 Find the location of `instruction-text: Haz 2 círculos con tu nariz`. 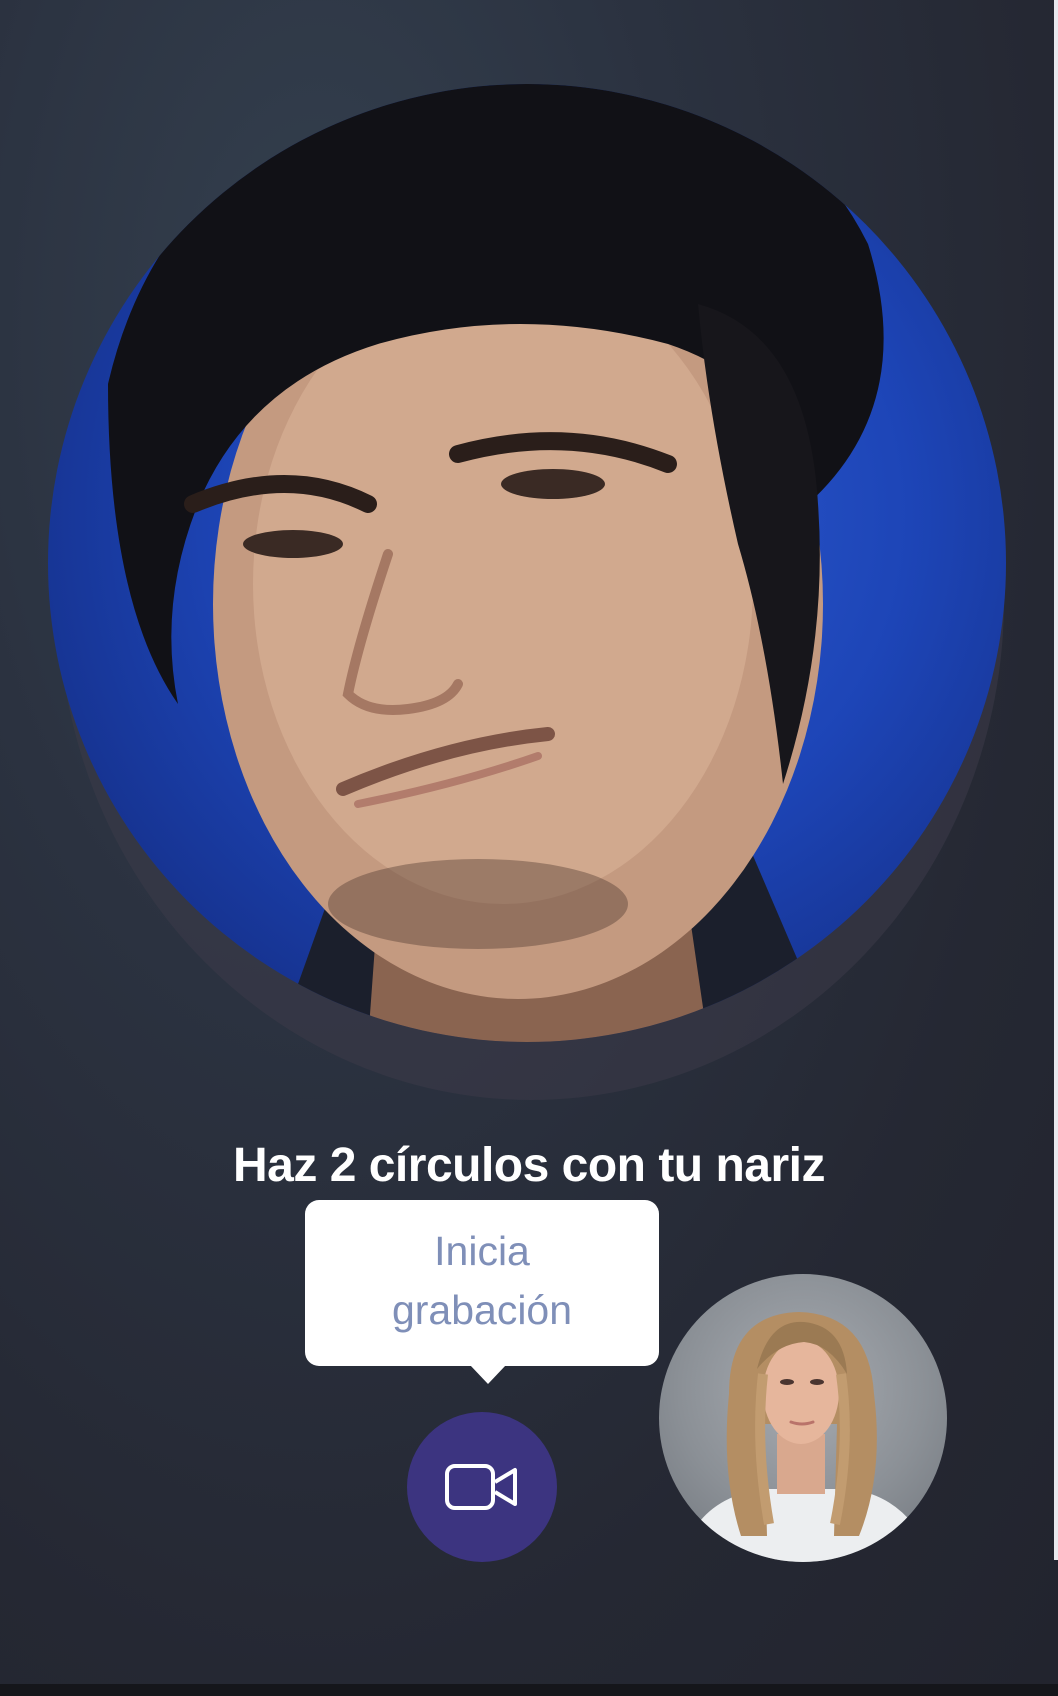

instruction-text: Haz 2 círculos con tu nariz is located at coordinates (529, 1165).